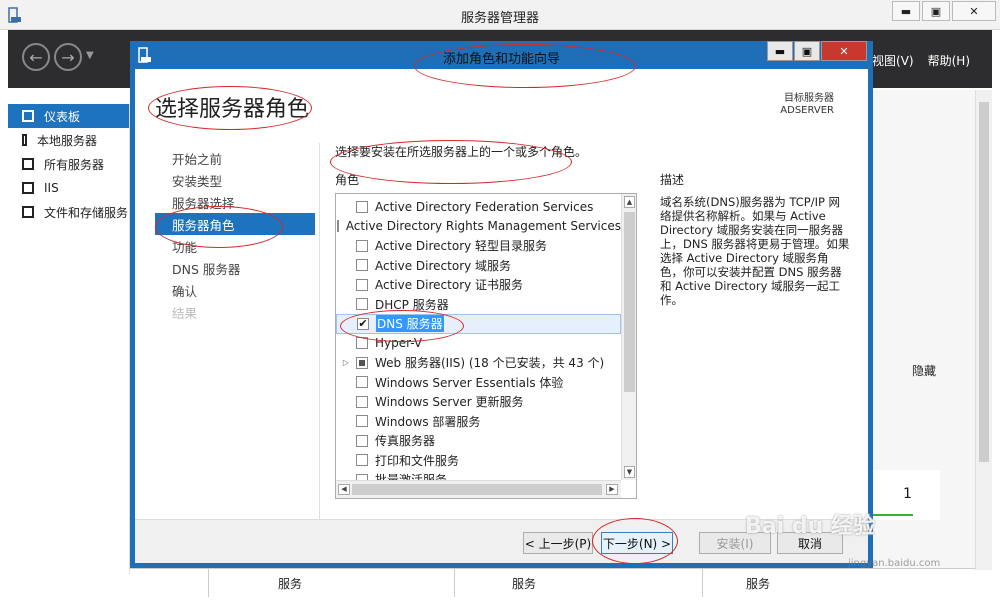  I want to click on tile-count: 1, so click(907, 494).